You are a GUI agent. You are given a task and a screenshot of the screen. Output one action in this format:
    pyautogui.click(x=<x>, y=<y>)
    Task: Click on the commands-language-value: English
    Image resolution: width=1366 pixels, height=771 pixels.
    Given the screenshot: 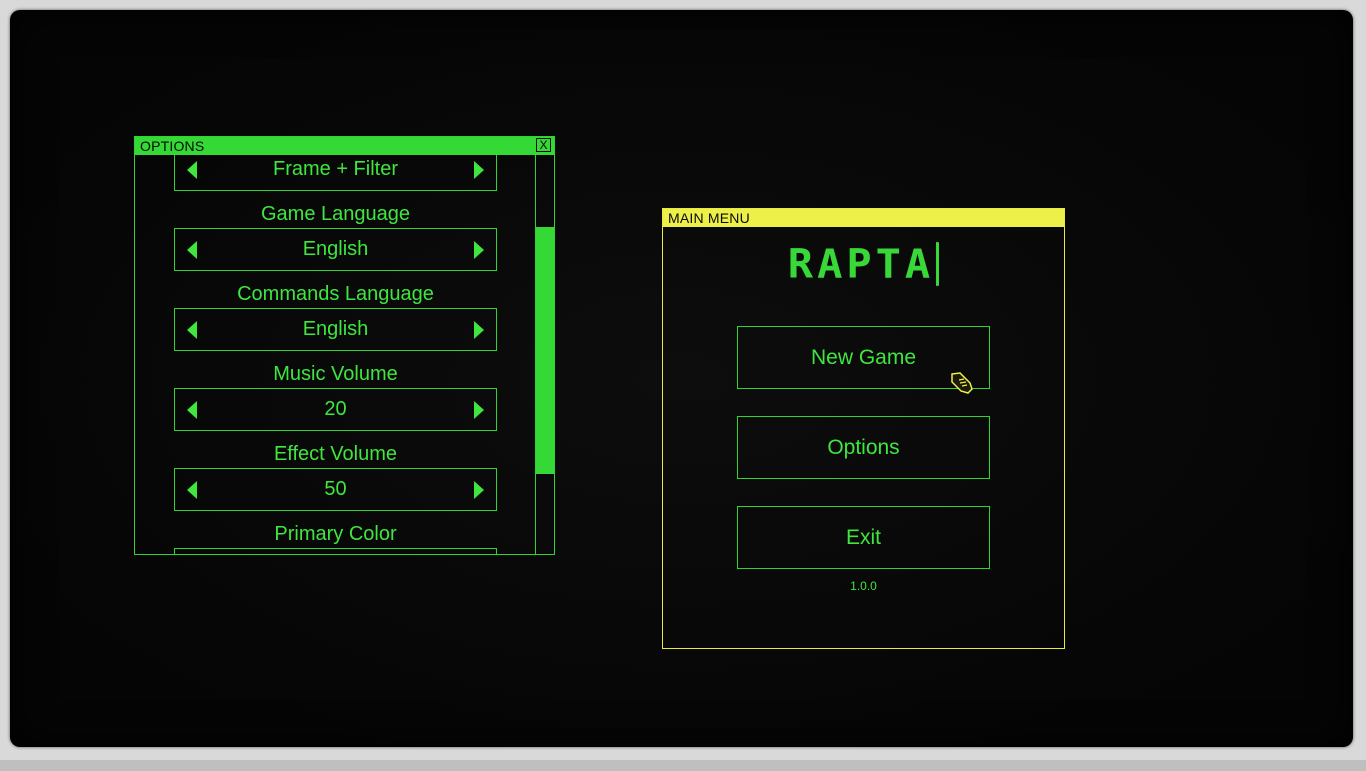 What is the action you would take?
    pyautogui.click(x=335, y=329)
    